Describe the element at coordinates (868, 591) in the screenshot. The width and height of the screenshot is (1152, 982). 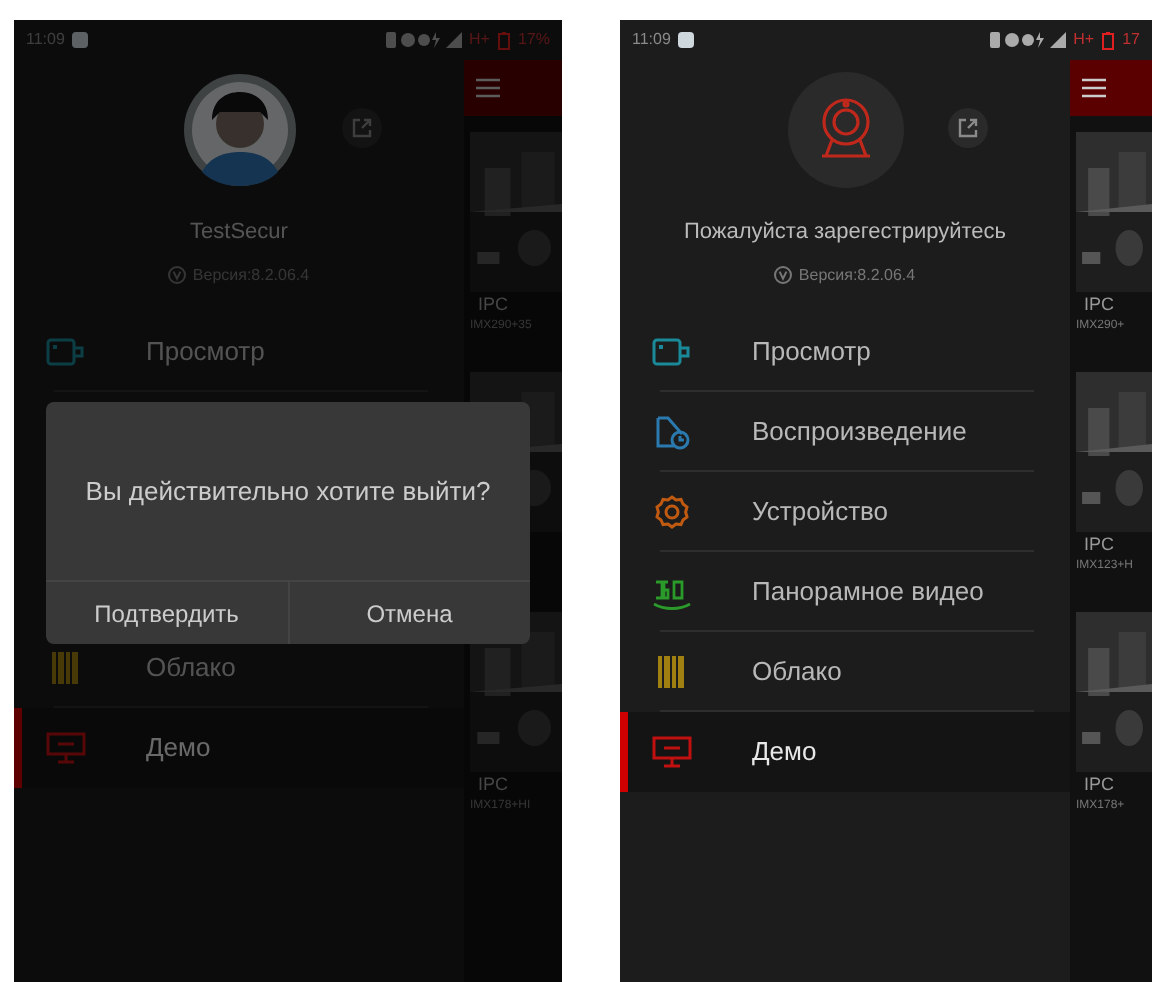
I see `menu-label: Панорамное видео` at that location.